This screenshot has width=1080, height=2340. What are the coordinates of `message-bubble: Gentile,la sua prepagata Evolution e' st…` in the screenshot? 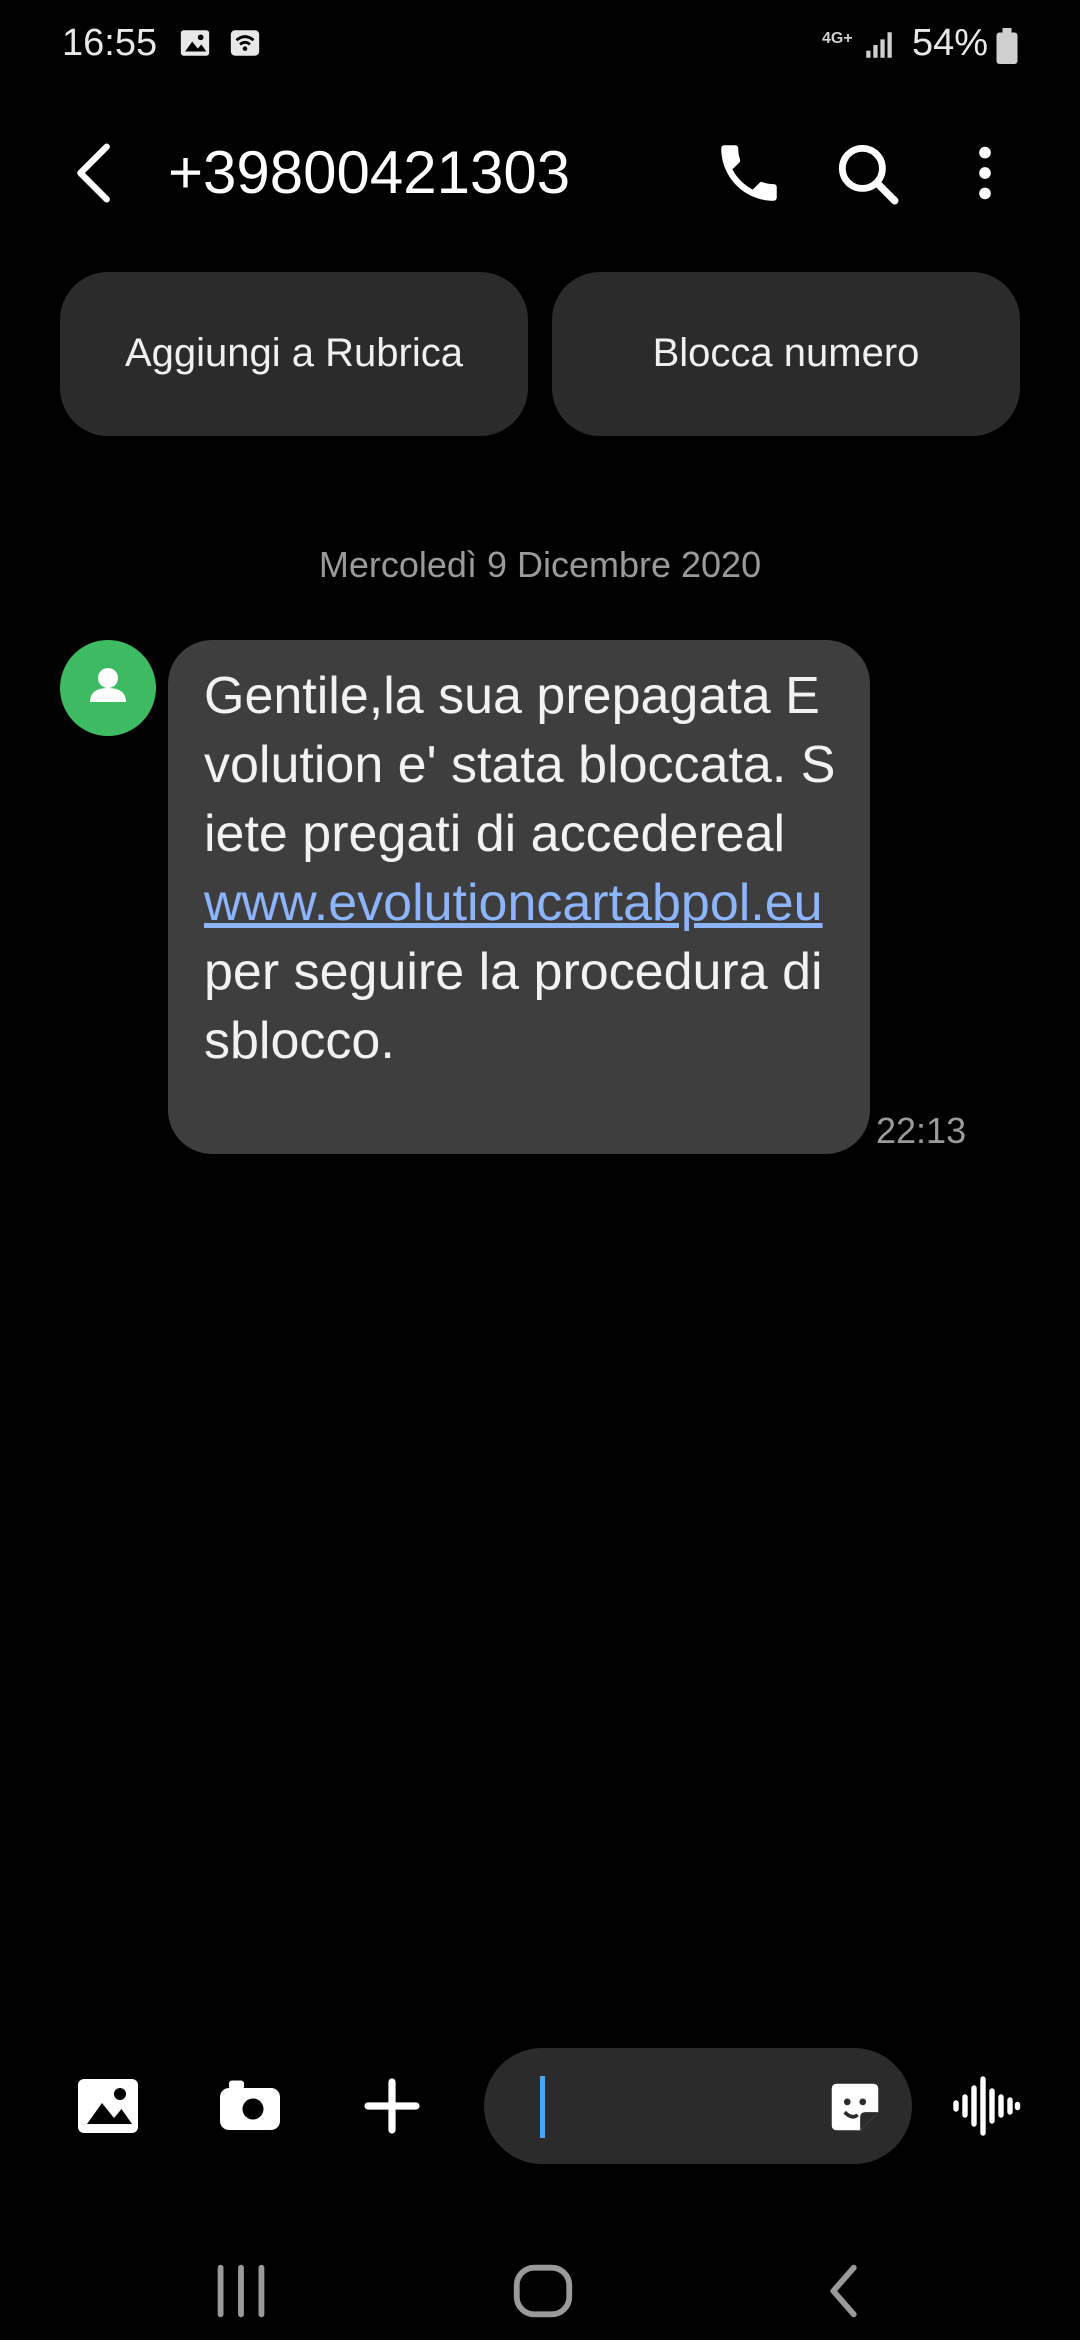 It's located at (519, 897).